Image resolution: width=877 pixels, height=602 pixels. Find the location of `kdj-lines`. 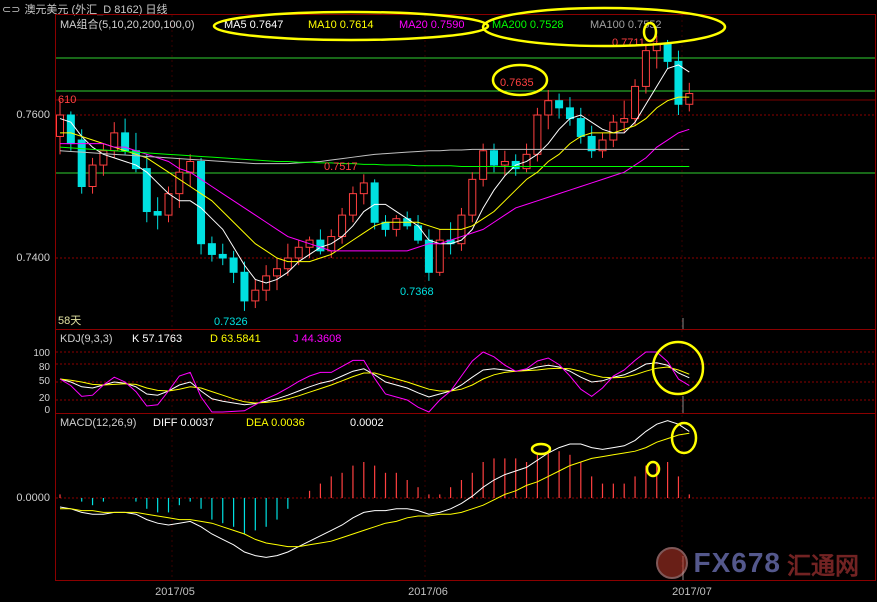

kdj-lines is located at coordinates (374, 382).